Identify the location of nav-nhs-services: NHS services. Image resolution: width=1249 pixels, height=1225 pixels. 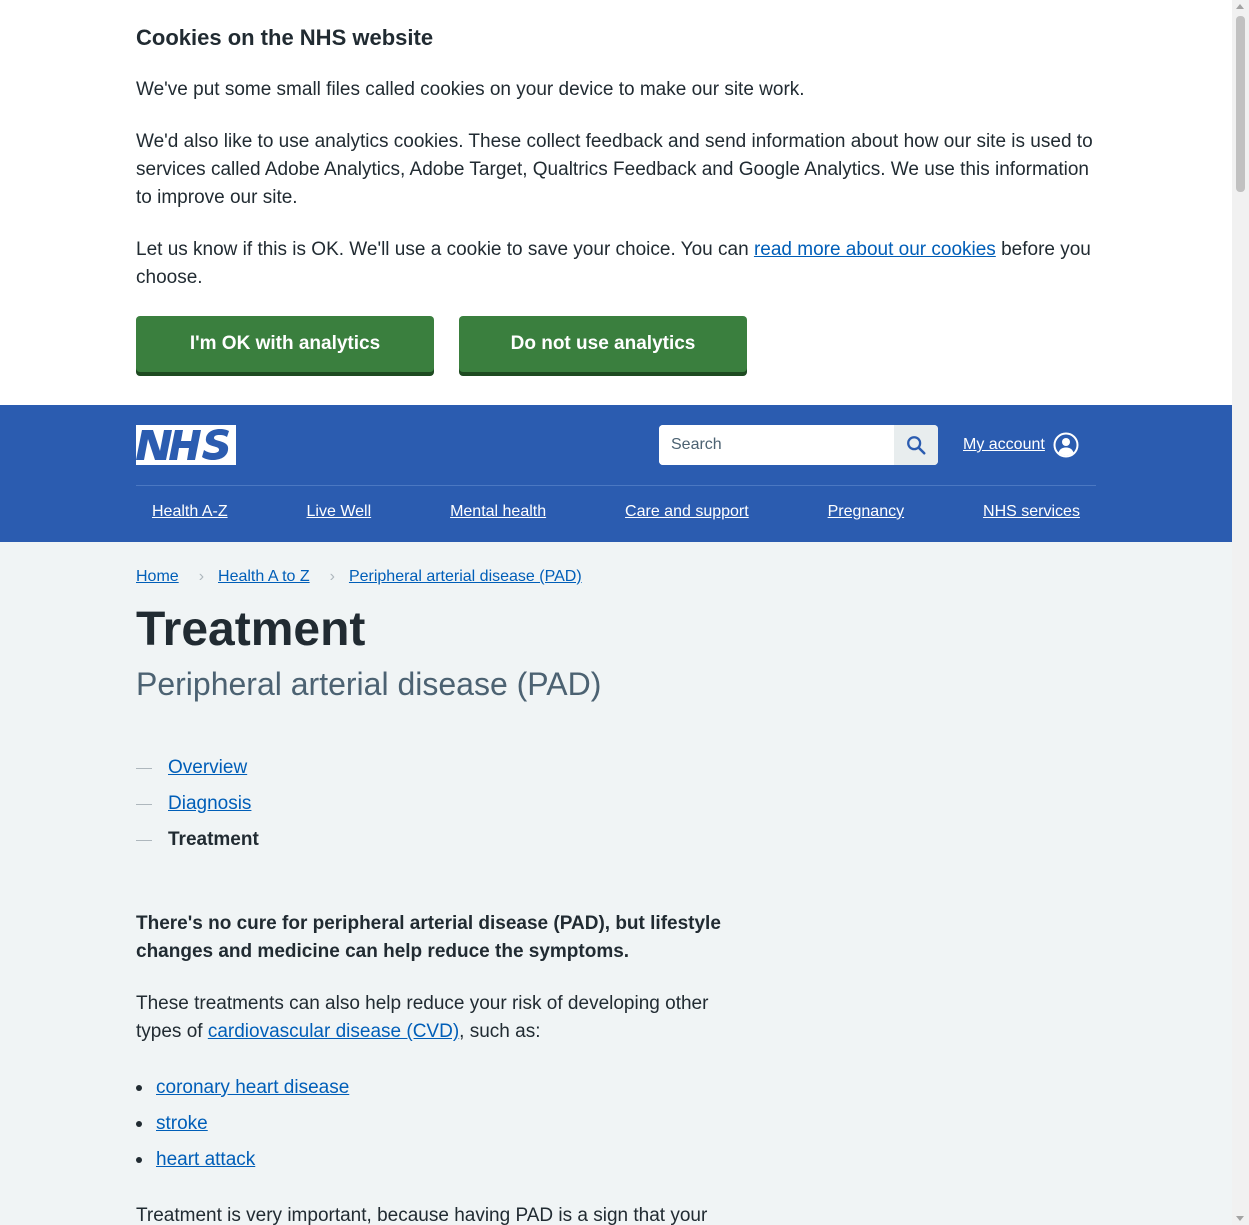
(1031, 512).